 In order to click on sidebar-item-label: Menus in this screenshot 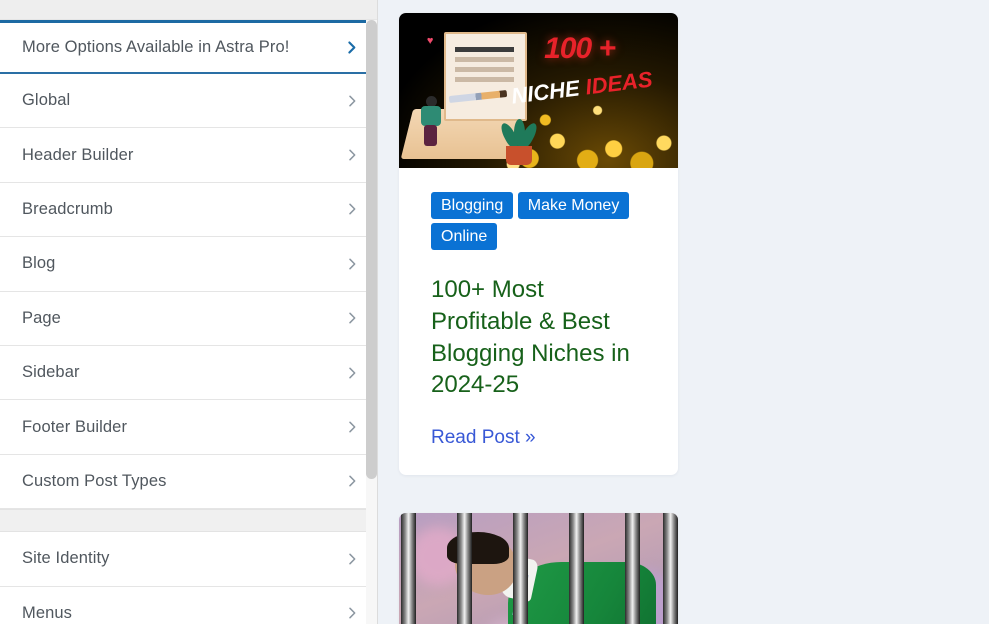, I will do `click(47, 612)`.